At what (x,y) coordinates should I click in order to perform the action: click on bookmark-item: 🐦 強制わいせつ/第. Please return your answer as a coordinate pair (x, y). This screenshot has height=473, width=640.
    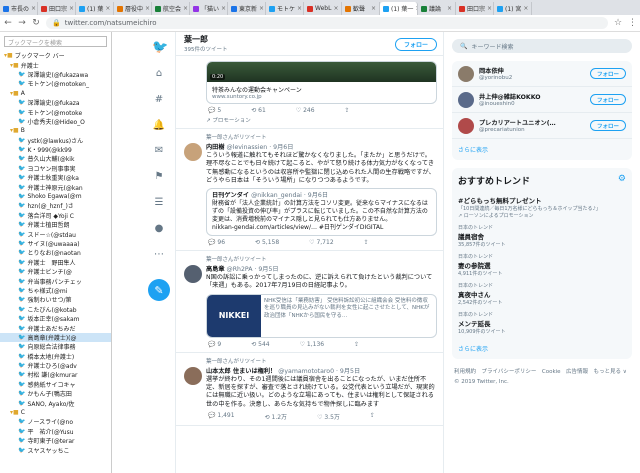
    Looking at the image, I should click on (55, 299).